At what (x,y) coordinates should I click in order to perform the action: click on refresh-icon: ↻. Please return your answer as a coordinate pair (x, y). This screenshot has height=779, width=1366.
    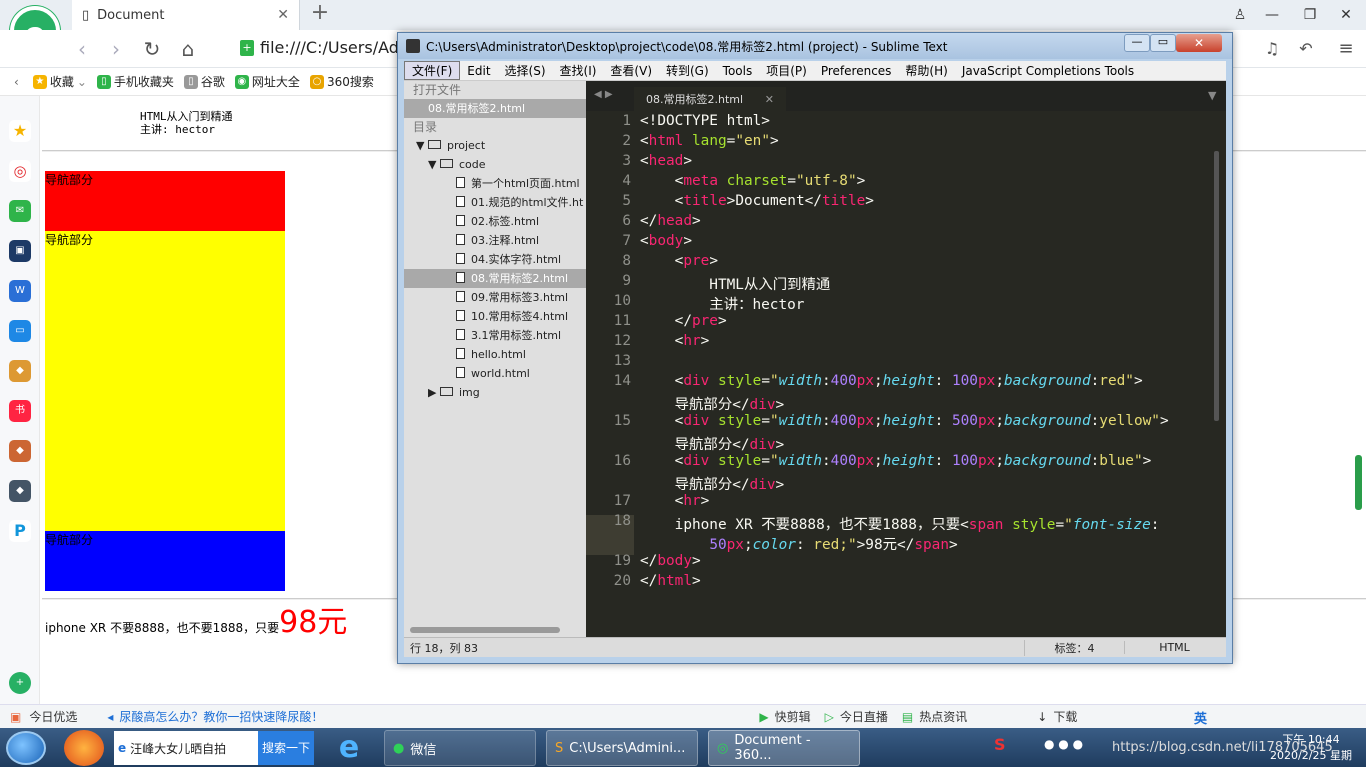
    Looking at the image, I should click on (152, 50).